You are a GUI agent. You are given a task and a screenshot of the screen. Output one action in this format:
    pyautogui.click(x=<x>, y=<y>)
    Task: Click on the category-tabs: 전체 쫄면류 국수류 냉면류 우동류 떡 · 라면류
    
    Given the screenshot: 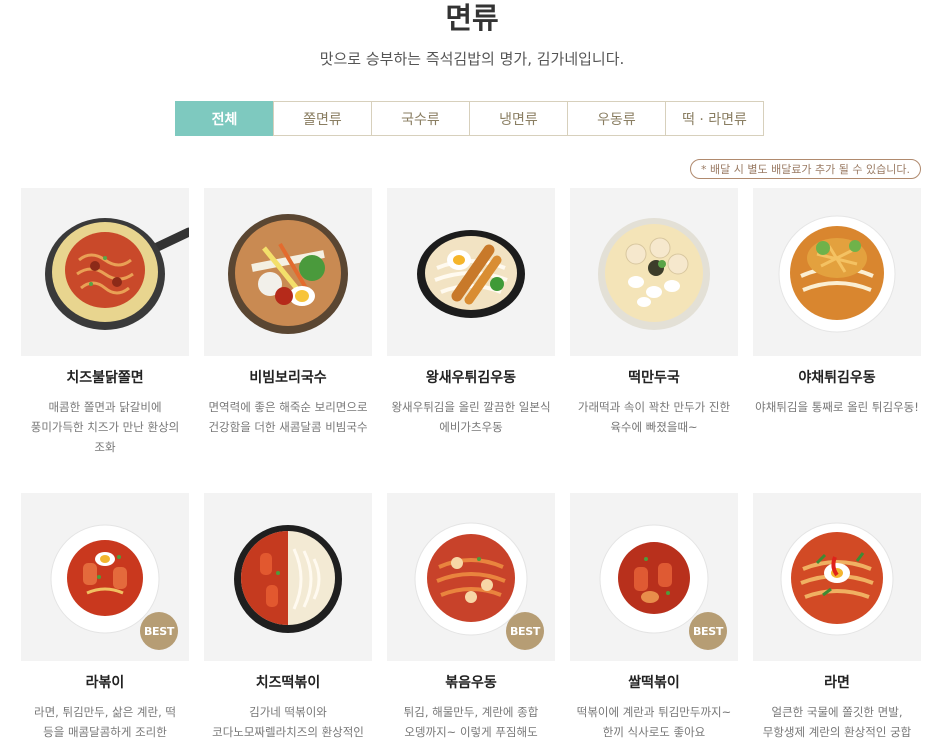 What is the action you would take?
    pyautogui.click(x=469, y=118)
    